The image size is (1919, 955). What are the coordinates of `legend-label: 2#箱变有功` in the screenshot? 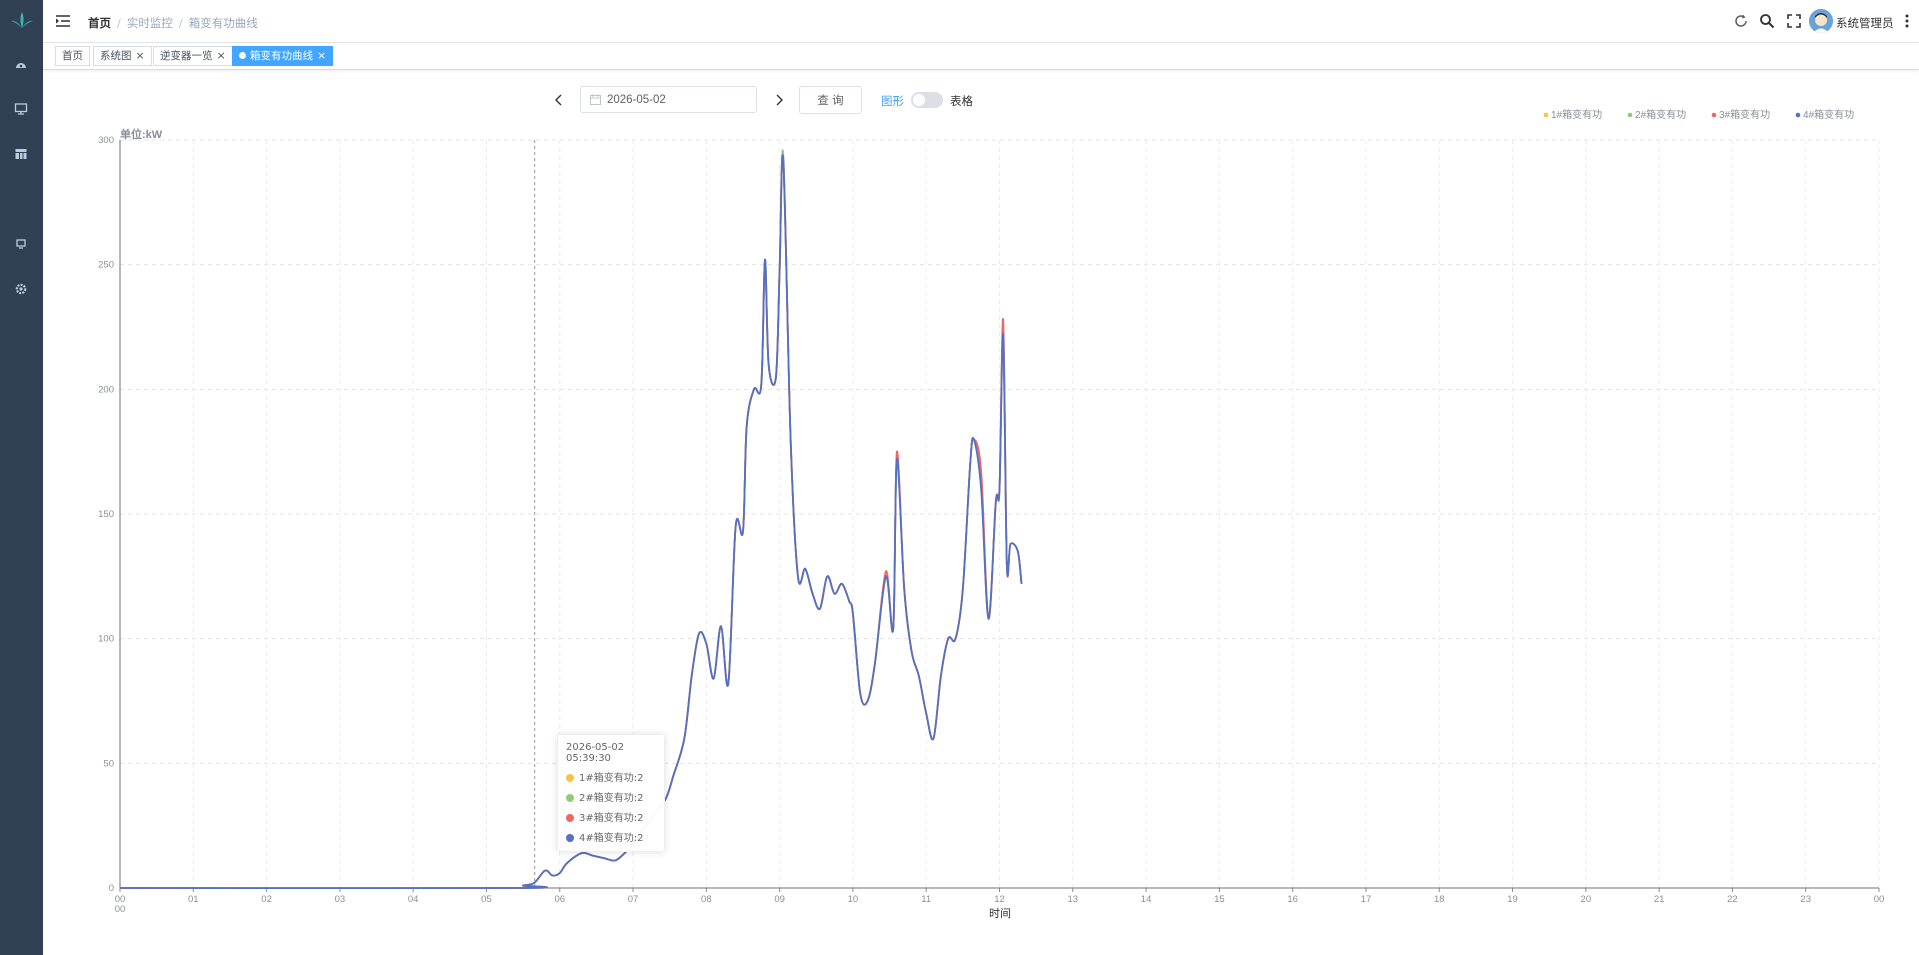 It's located at (1660, 114).